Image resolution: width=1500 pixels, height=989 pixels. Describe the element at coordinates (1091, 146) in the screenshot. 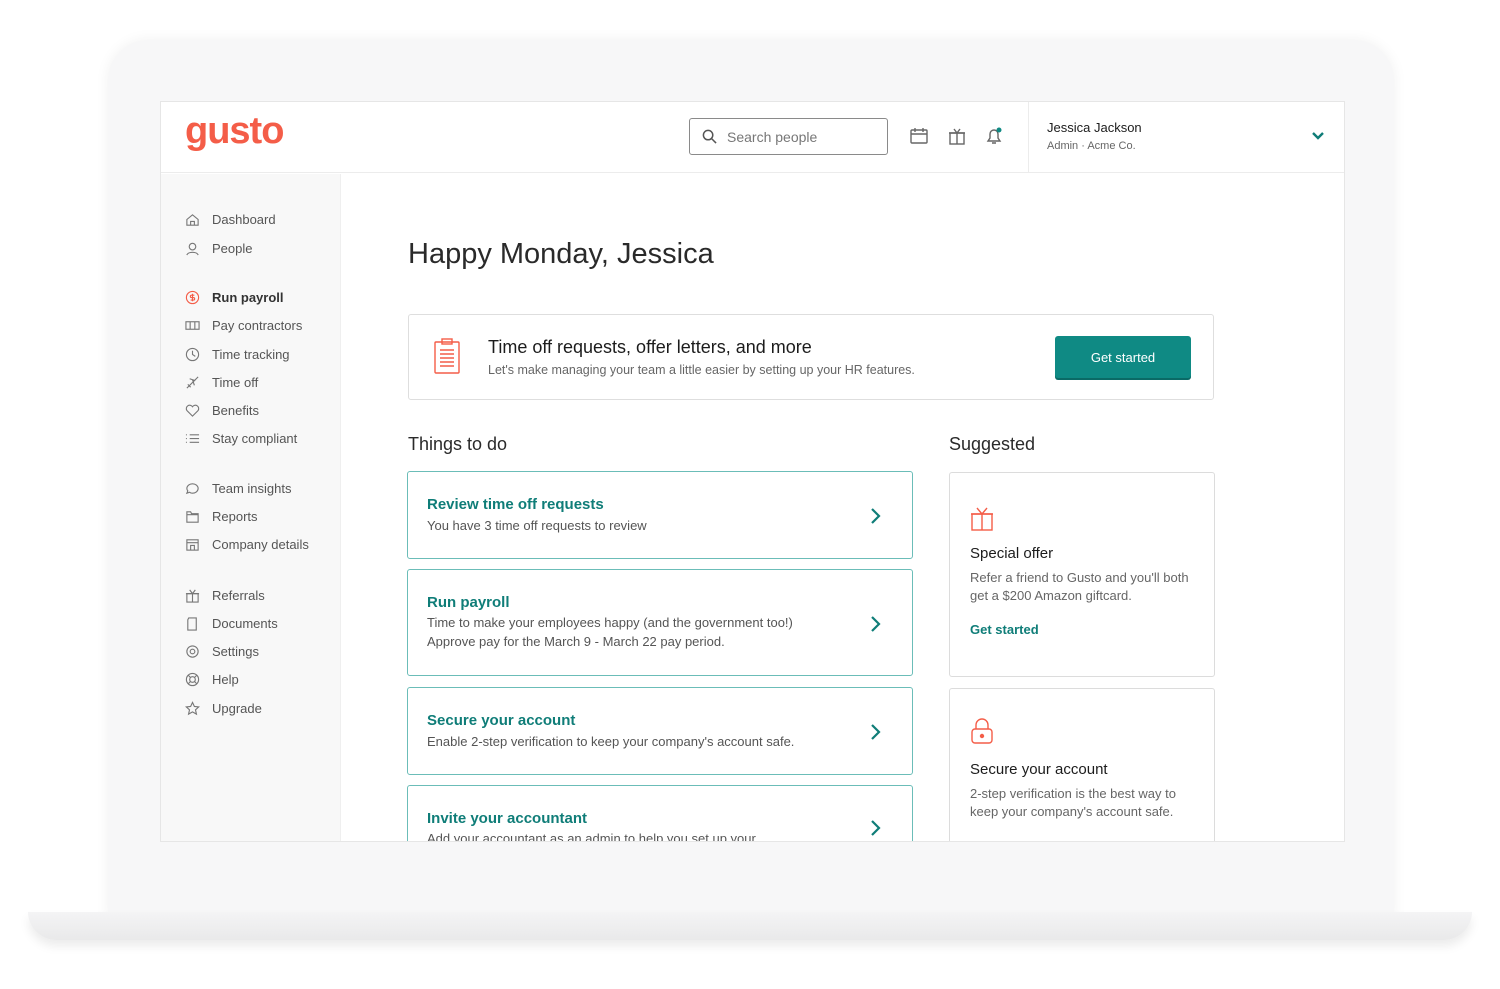

I see `user-role: Admin · Acme Co.` at that location.